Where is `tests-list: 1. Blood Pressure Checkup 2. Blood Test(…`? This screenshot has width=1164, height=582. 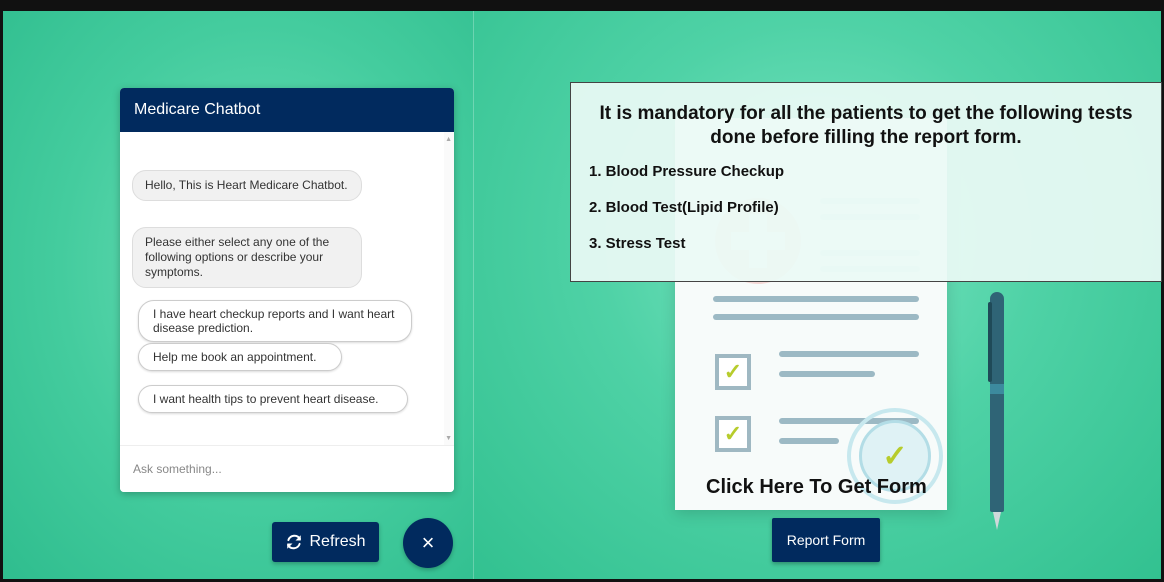 tests-list: 1. Blood Pressure Checkup 2. Blood Test(… is located at coordinates (875, 216).